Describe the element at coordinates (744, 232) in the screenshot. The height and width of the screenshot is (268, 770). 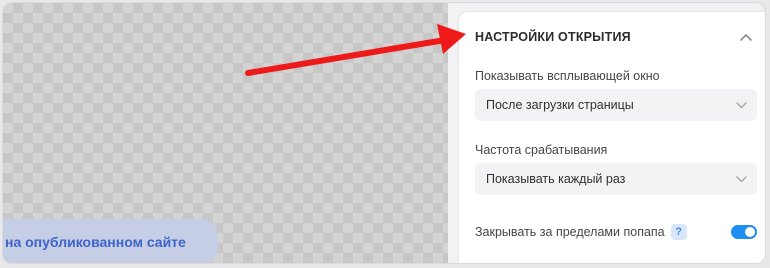
I see `close-outside-toggle` at that location.